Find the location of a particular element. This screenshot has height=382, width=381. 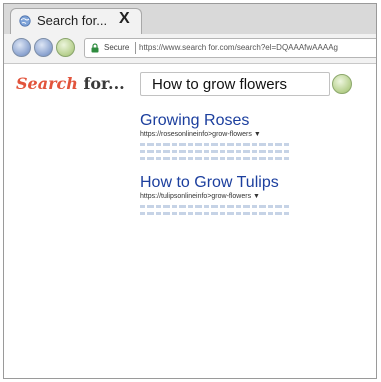

browser-tab: Search for... X is located at coordinates (76, 21).